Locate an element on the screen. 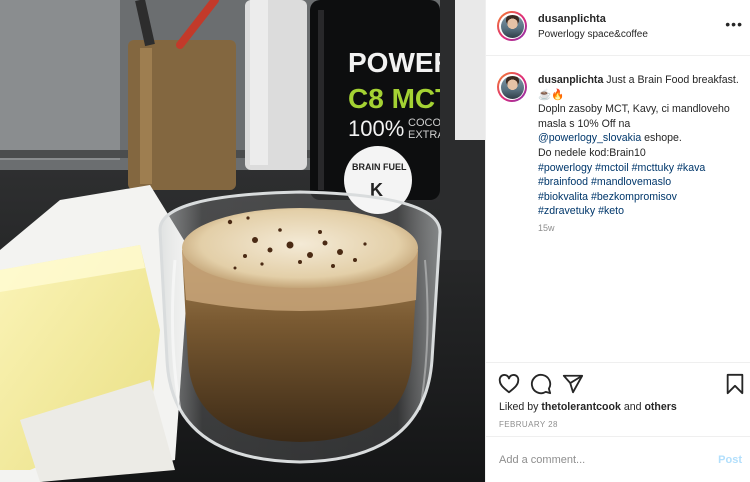  liked-by-and: and is located at coordinates (632, 407).